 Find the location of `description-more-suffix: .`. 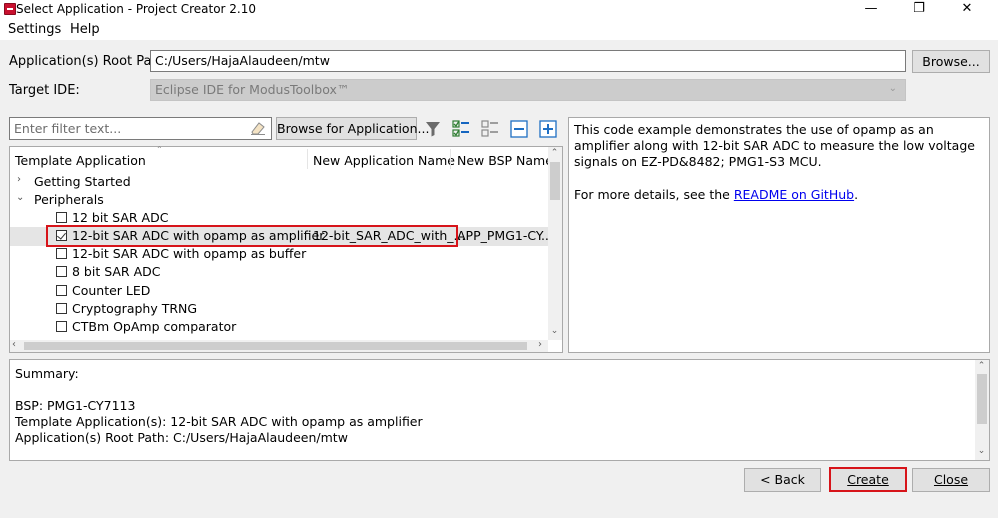

description-more-suffix: . is located at coordinates (856, 194).